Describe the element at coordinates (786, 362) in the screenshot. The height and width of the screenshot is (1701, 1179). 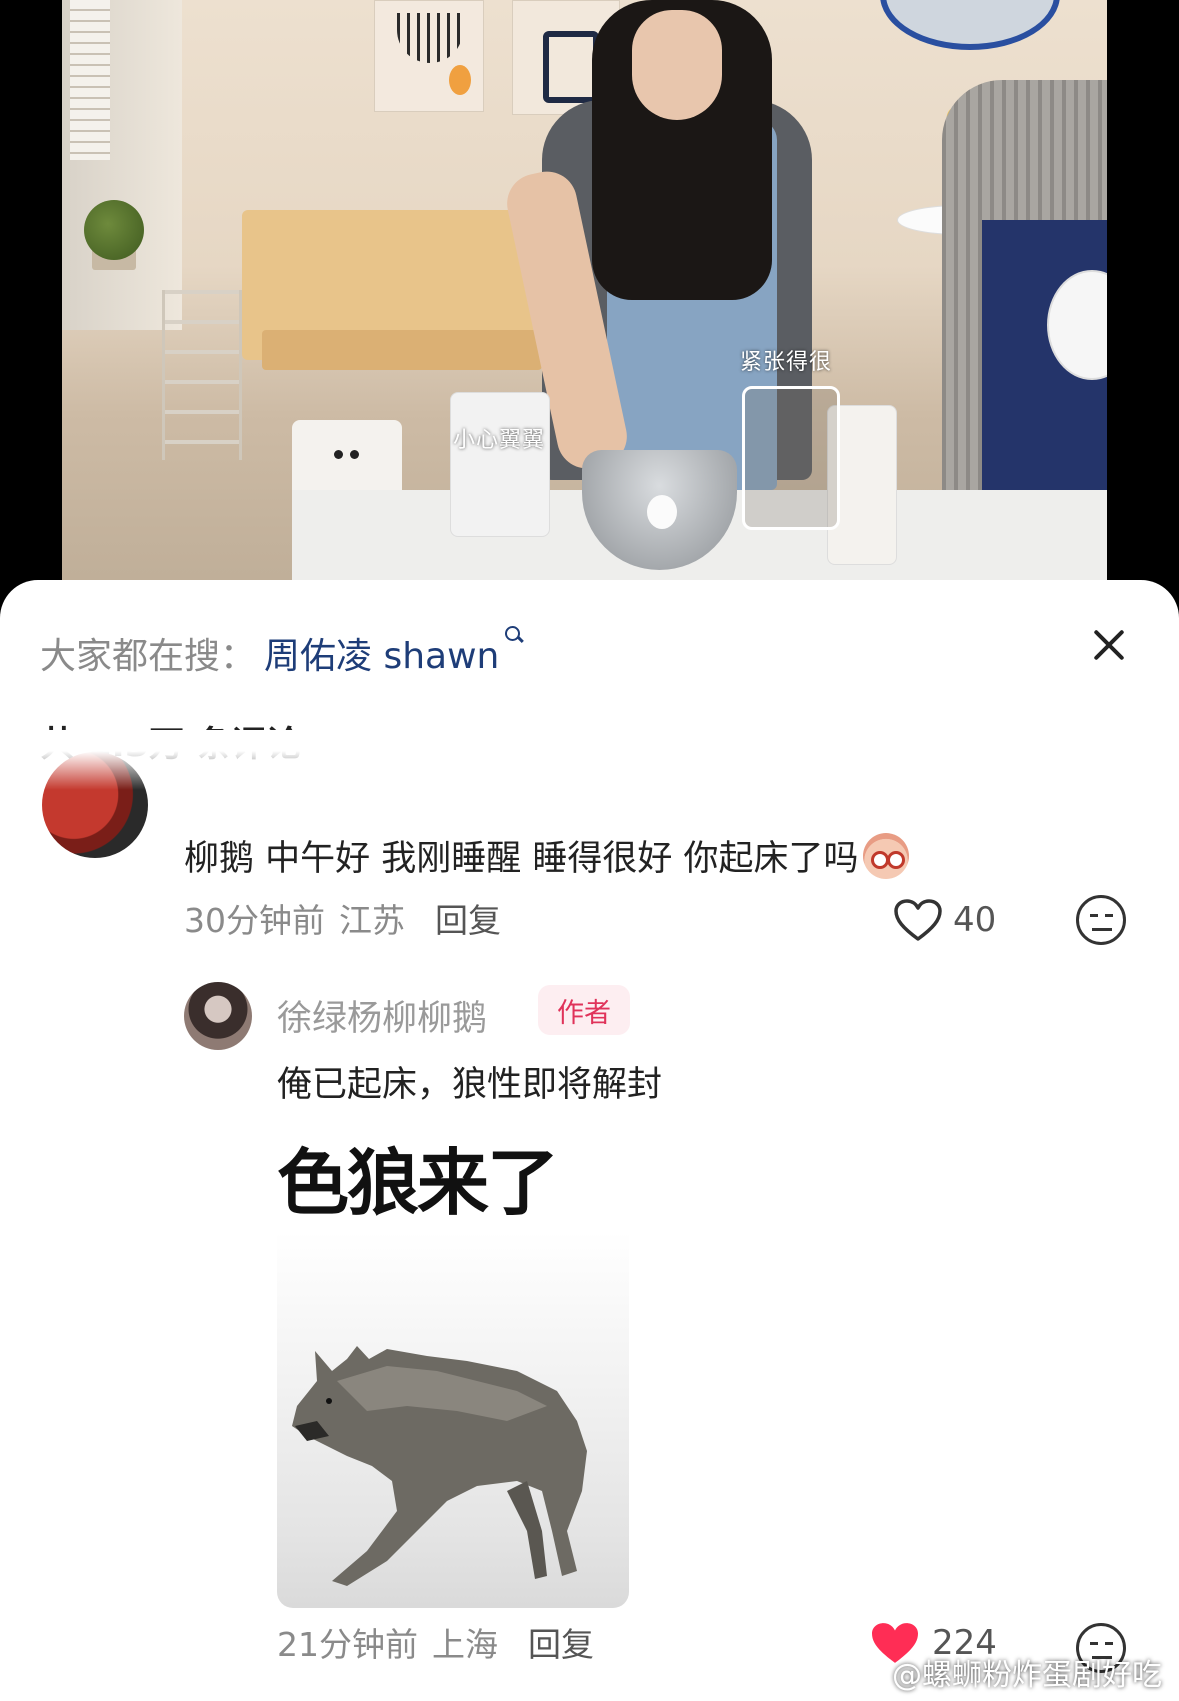
I see `video-caption-nervous: 紧张得很` at that location.